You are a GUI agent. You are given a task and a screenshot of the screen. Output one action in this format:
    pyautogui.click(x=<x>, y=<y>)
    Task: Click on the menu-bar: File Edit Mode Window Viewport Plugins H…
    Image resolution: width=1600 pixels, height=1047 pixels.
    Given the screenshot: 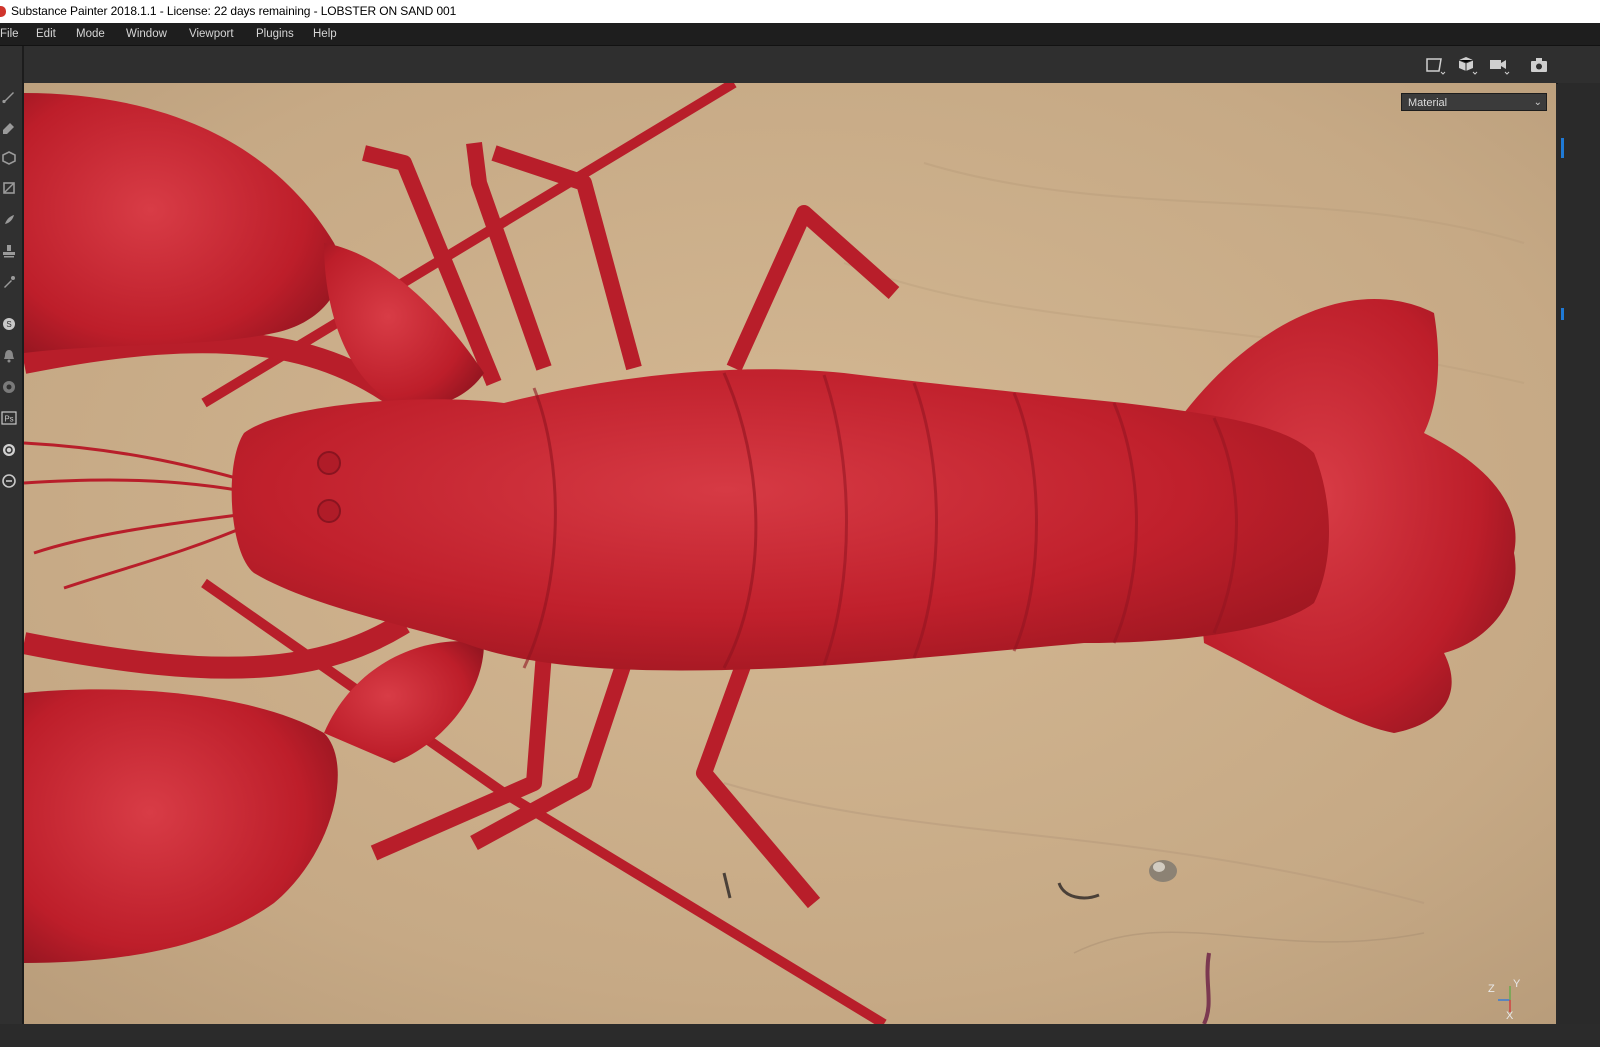 What is the action you would take?
    pyautogui.click(x=800, y=34)
    